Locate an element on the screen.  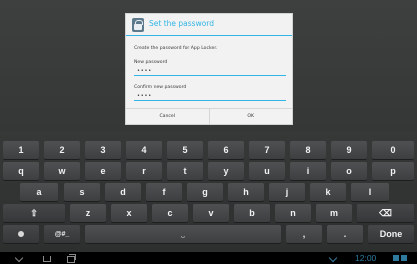
key-u: u is located at coordinates (267, 171).